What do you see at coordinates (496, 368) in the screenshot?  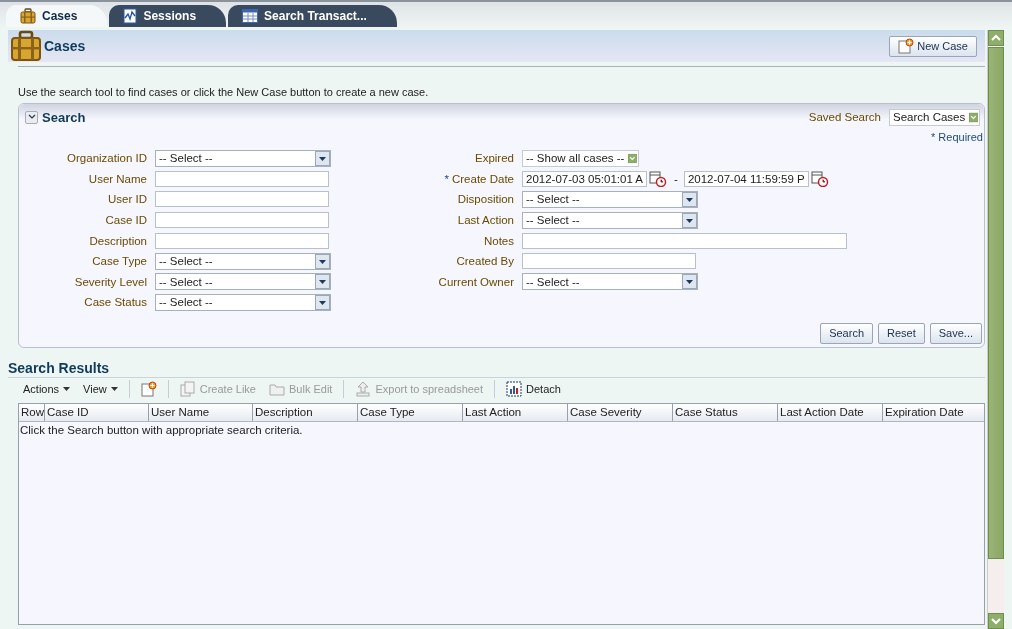 I see `section-title: Search Results` at bounding box center [496, 368].